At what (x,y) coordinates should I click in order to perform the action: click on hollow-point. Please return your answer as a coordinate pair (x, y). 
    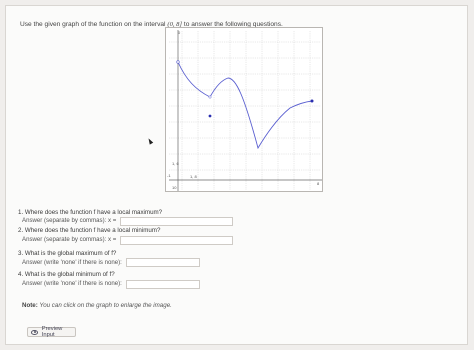
    Looking at the image, I should click on (210, 97).